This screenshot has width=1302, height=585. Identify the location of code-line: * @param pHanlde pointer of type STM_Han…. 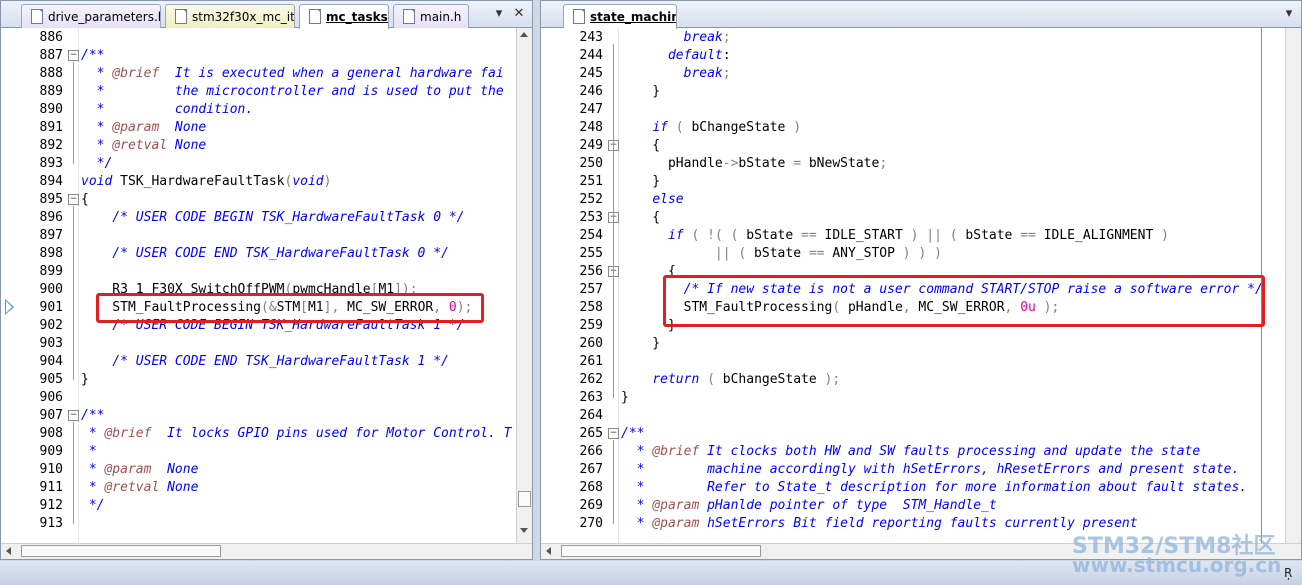
(809, 506).